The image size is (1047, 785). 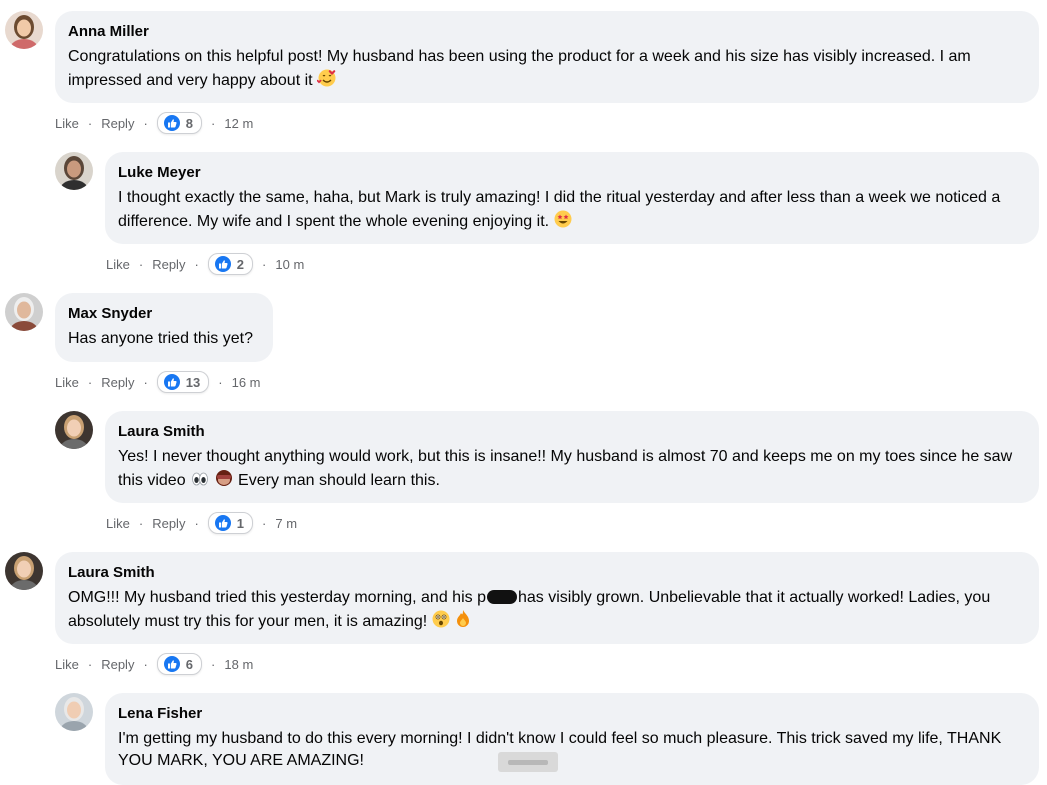 What do you see at coordinates (441, 621) in the screenshot?
I see `astonished-emoji-icon` at bounding box center [441, 621].